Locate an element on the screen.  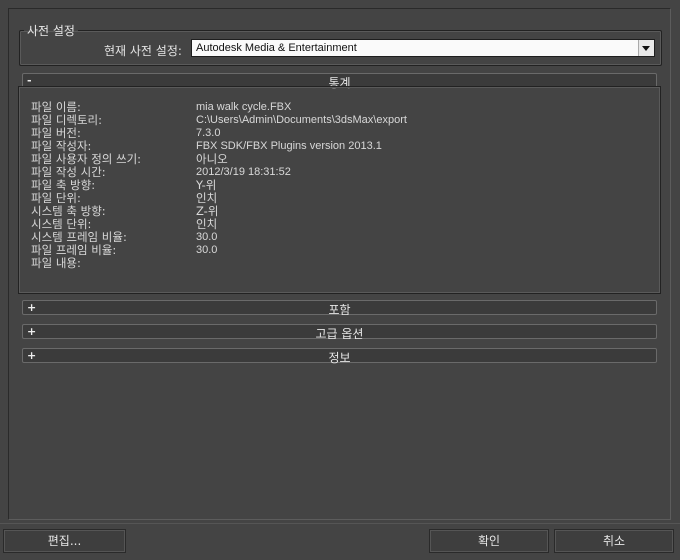
preset-dropdown: Autodesk Media & Entertainment is located at coordinates (423, 48).